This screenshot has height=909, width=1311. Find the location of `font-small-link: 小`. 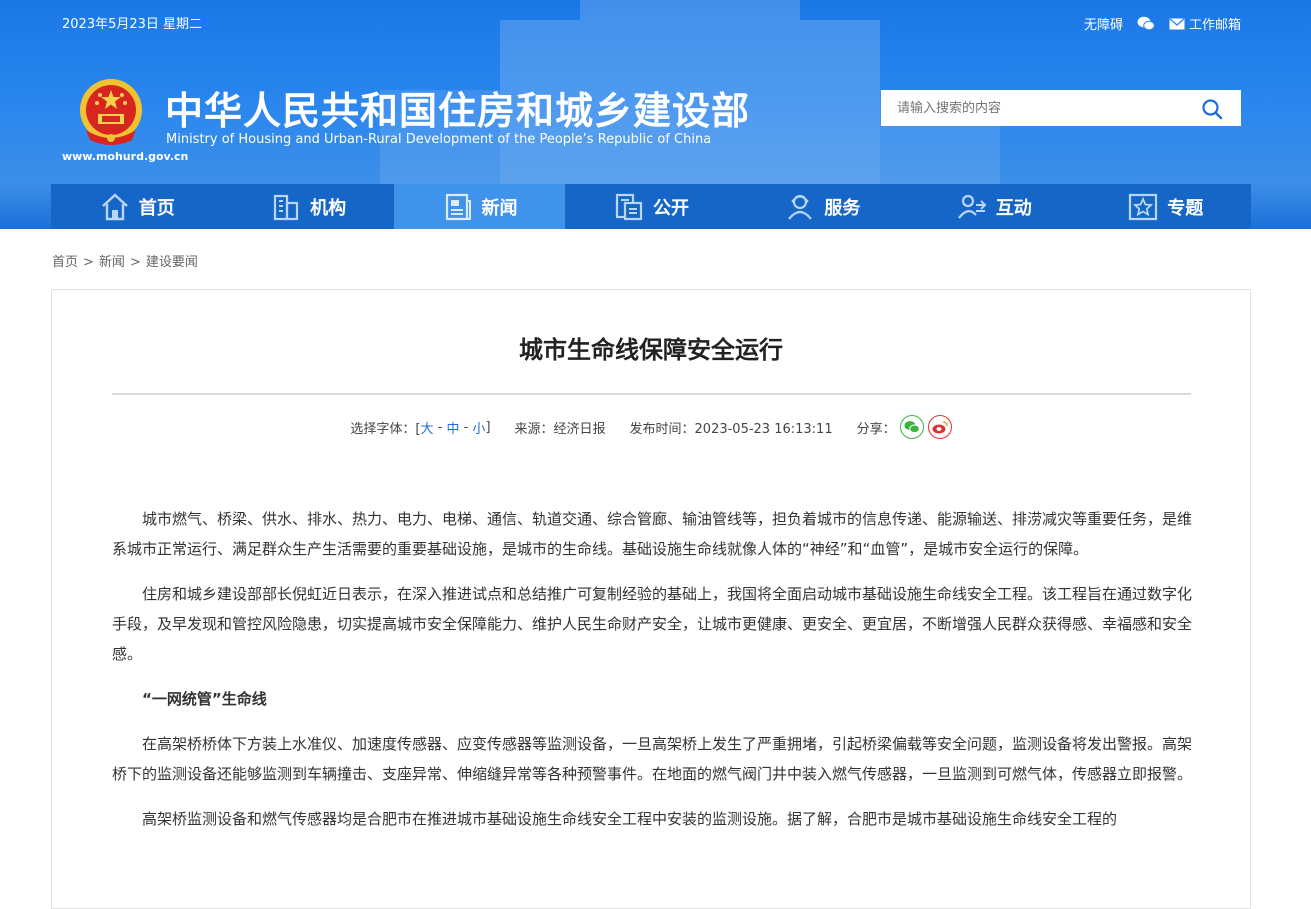

font-small-link: 小 is located at coordinates (478, 427).